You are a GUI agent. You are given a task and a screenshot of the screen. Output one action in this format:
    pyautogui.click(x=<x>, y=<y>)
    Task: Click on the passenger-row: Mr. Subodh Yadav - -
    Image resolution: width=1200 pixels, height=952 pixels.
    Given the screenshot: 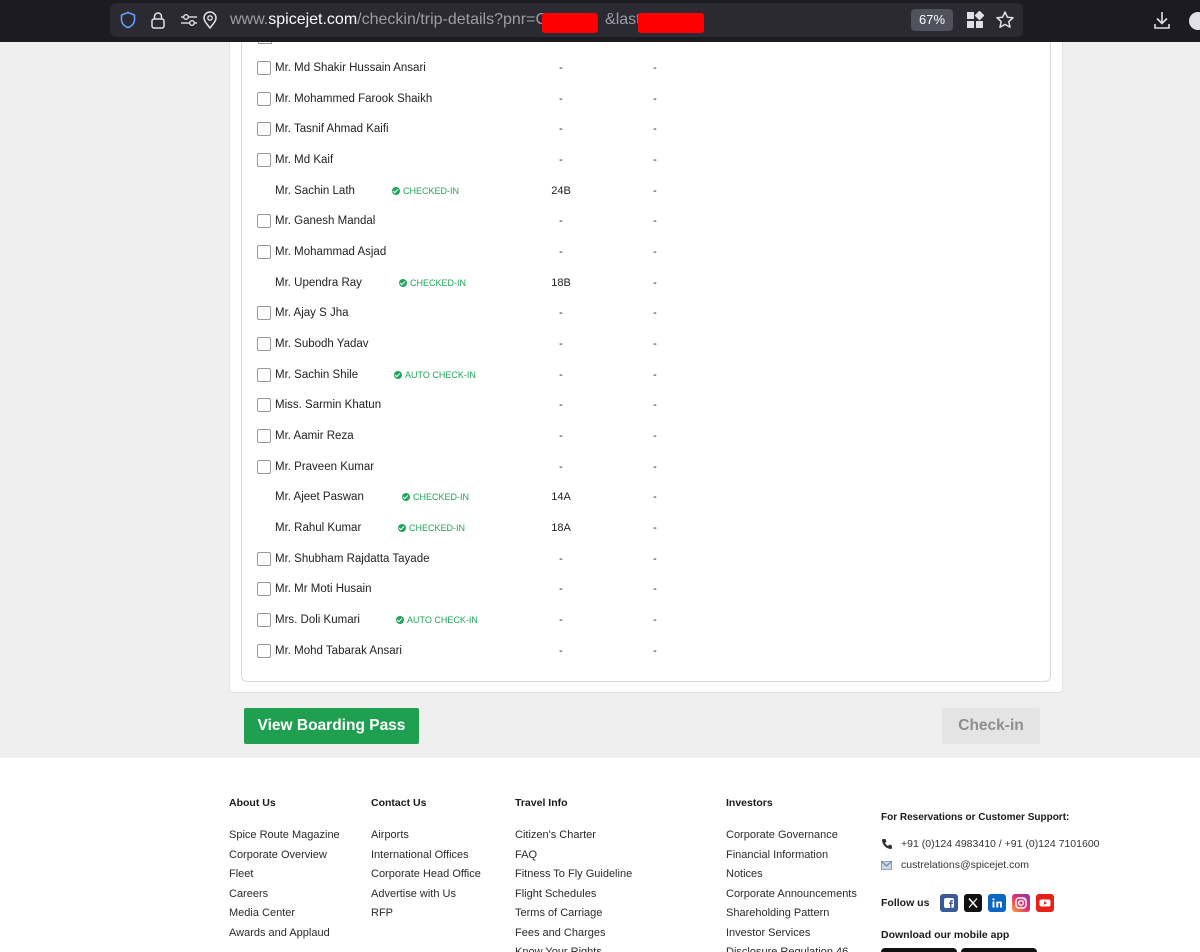 What is the action you would take?
    pyautogui.click(x=646, y=352)
    